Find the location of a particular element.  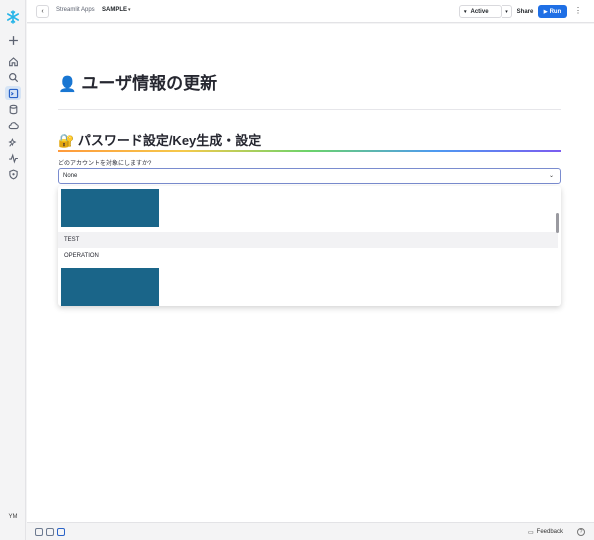

ai-icon is located at coordinates (13, 142).